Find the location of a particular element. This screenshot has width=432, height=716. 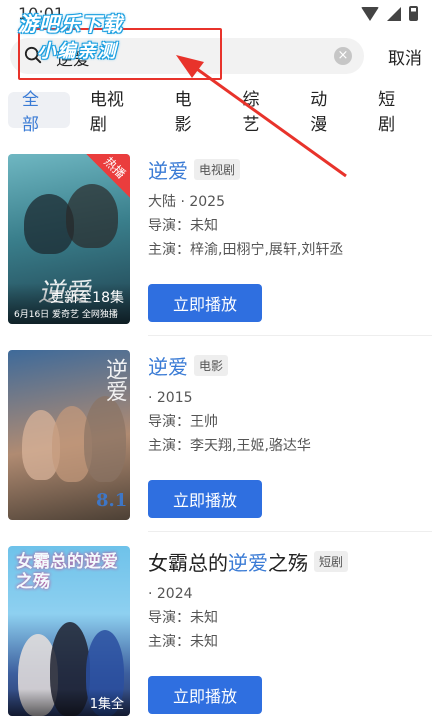

type-tag: 电视剧 is located at coordinates (217, 169).